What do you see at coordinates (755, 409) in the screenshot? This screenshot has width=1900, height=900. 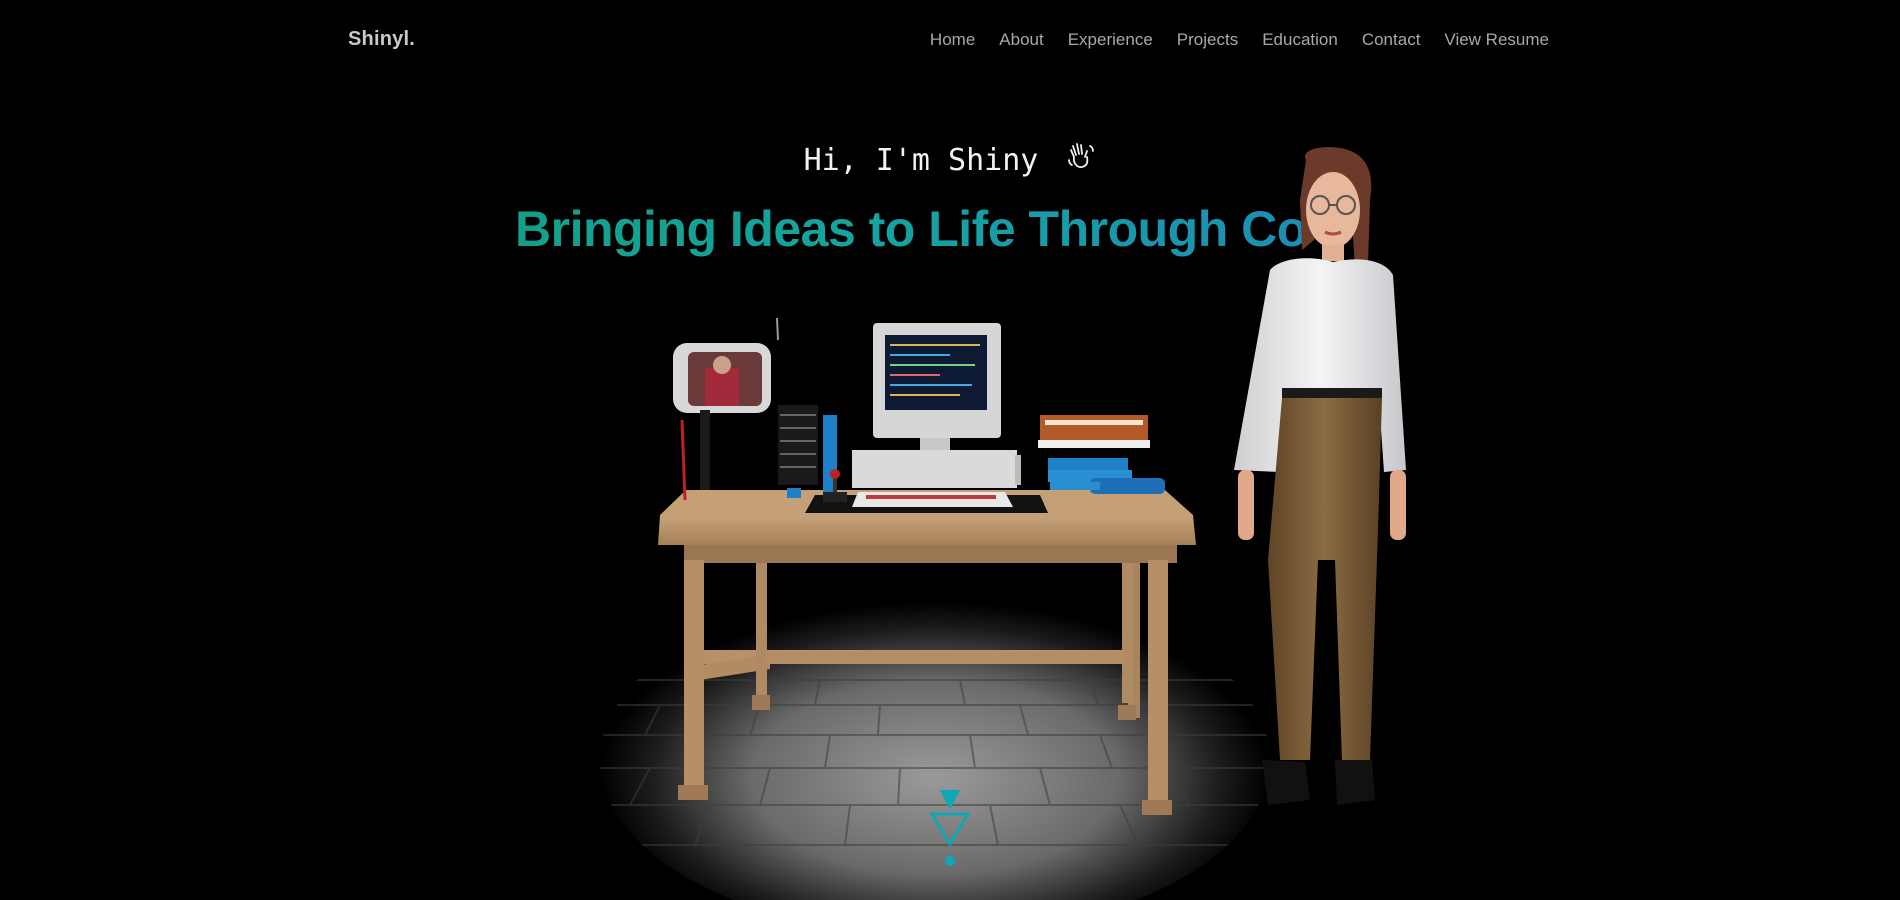 I see `small-tv-monitor` at bounding box center [755, 409].